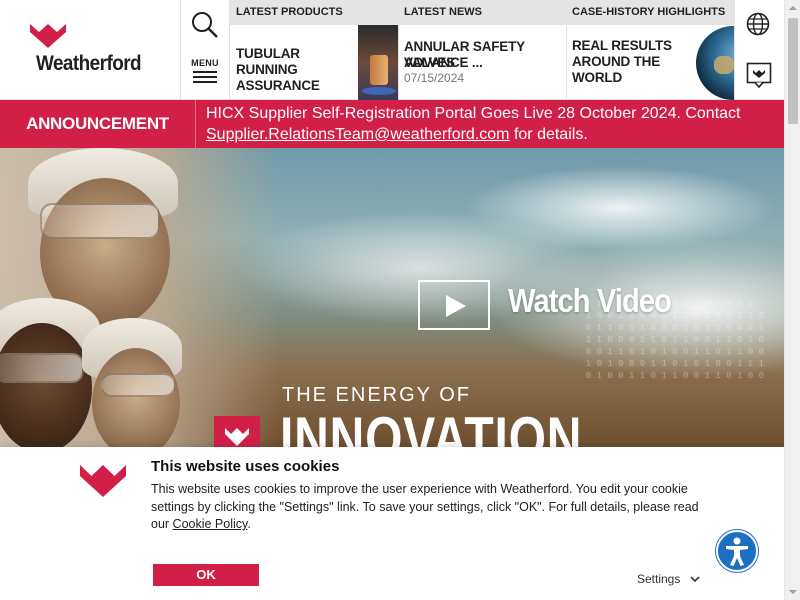  What do you see at coordinates (249, 524) in the screenshot?
I see `cookie-body-end: .` at bounding box center [249, 524].